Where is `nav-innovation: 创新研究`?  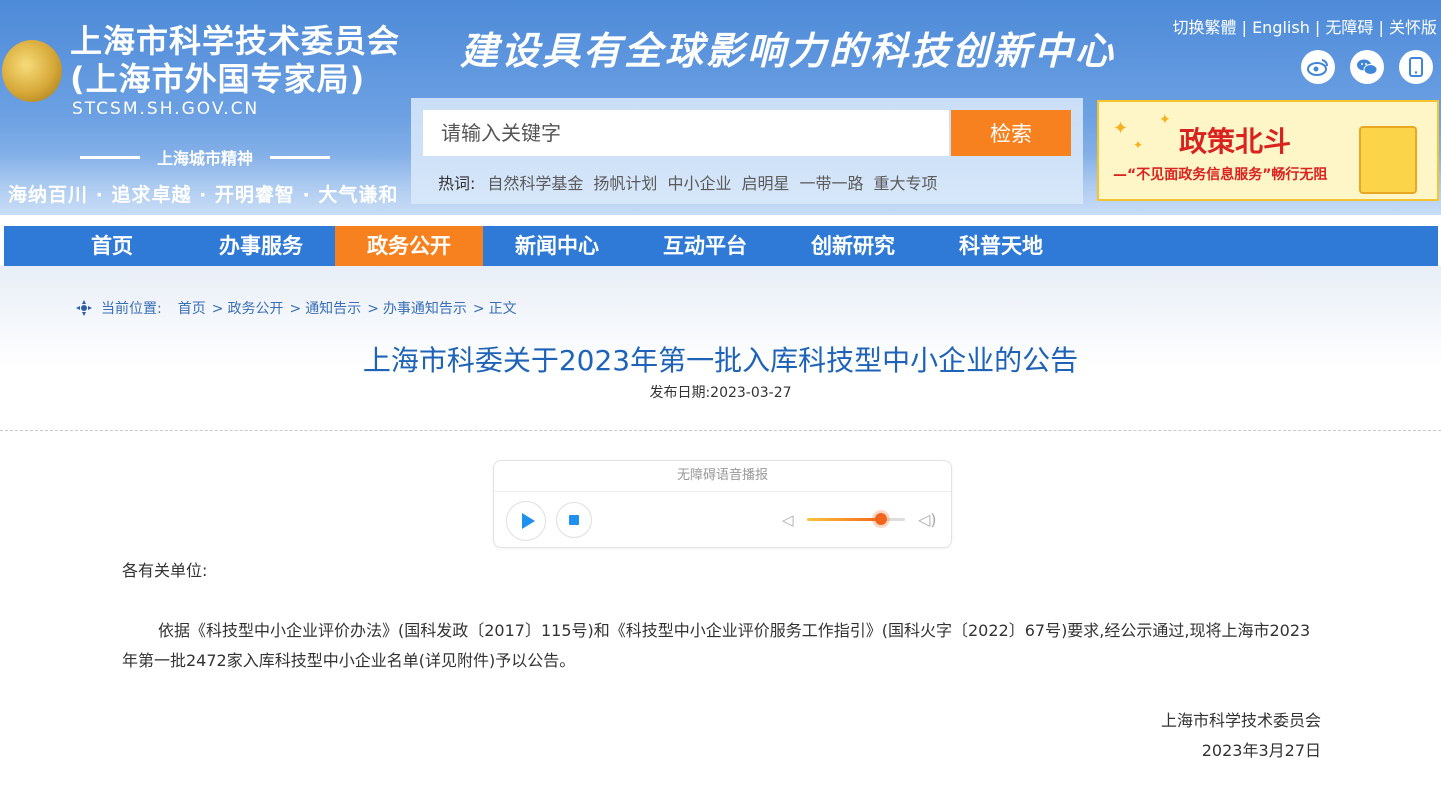 nav-innovation: 创新研究 is located at coordinates (853, 246).